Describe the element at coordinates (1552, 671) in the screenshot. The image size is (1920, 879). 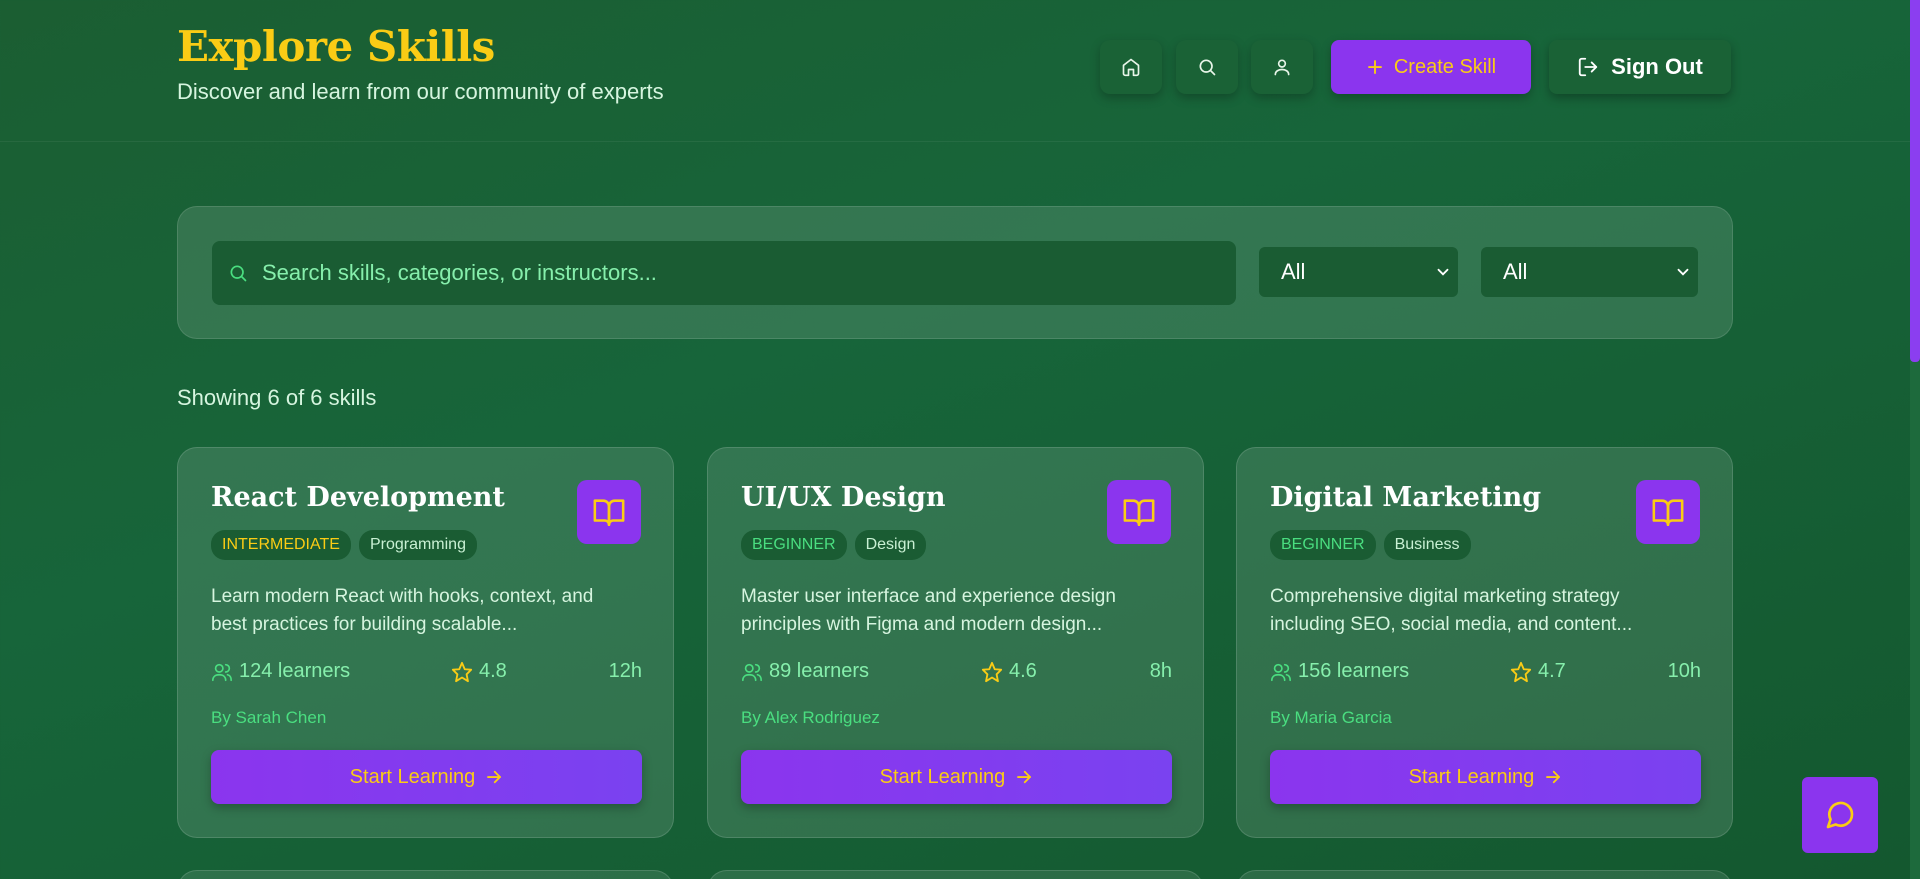
I see `rating-value: 4.7` at that location.